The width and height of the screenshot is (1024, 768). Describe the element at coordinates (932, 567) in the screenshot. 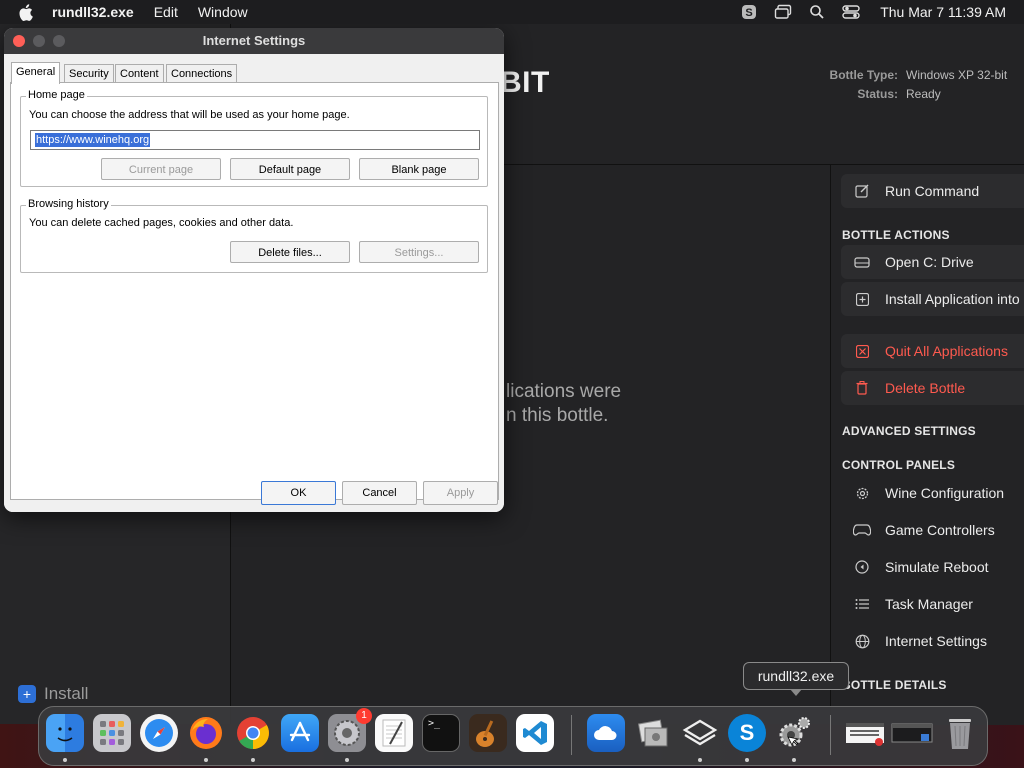

I see `simulate-reboot-button: Simulate Reboot` at that location.